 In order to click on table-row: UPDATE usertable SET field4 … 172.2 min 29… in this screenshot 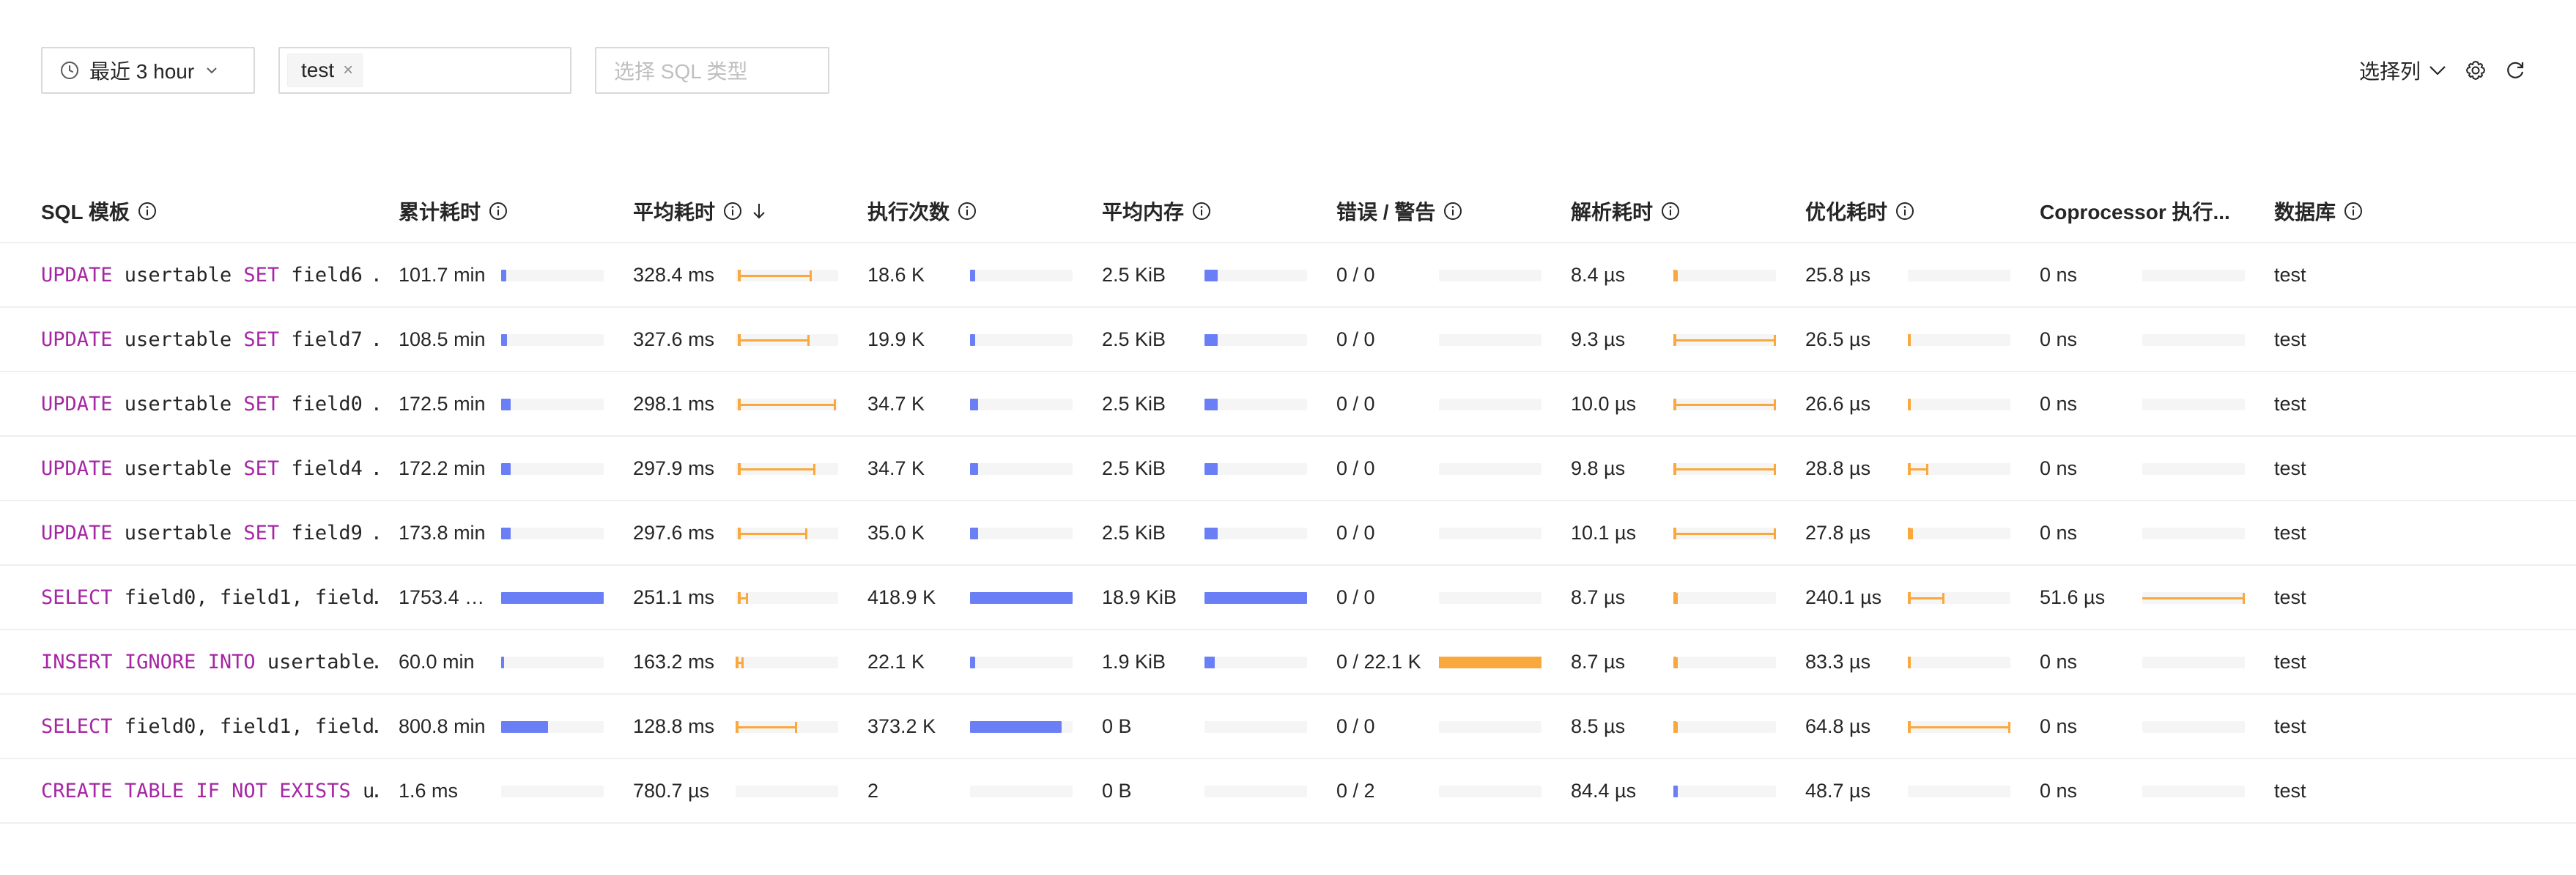, I will do `click(1288, 469)`.